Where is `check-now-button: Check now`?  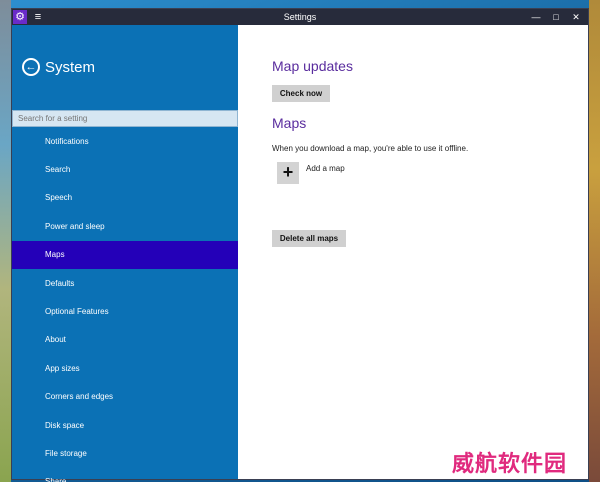 check-now-button: Check now is located at coordinates (301, 93).